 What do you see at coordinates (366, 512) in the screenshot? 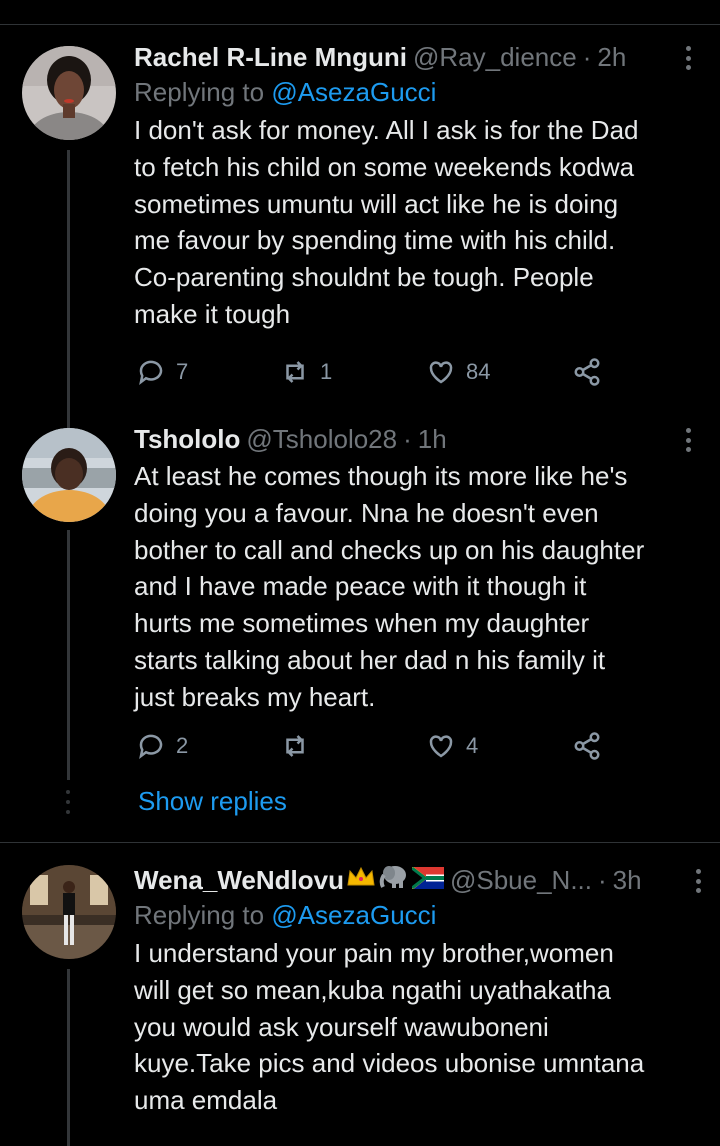
I see `tweet-text-line: doing you a favour. Nna he doesn't even` at bounding box center [366, 512].